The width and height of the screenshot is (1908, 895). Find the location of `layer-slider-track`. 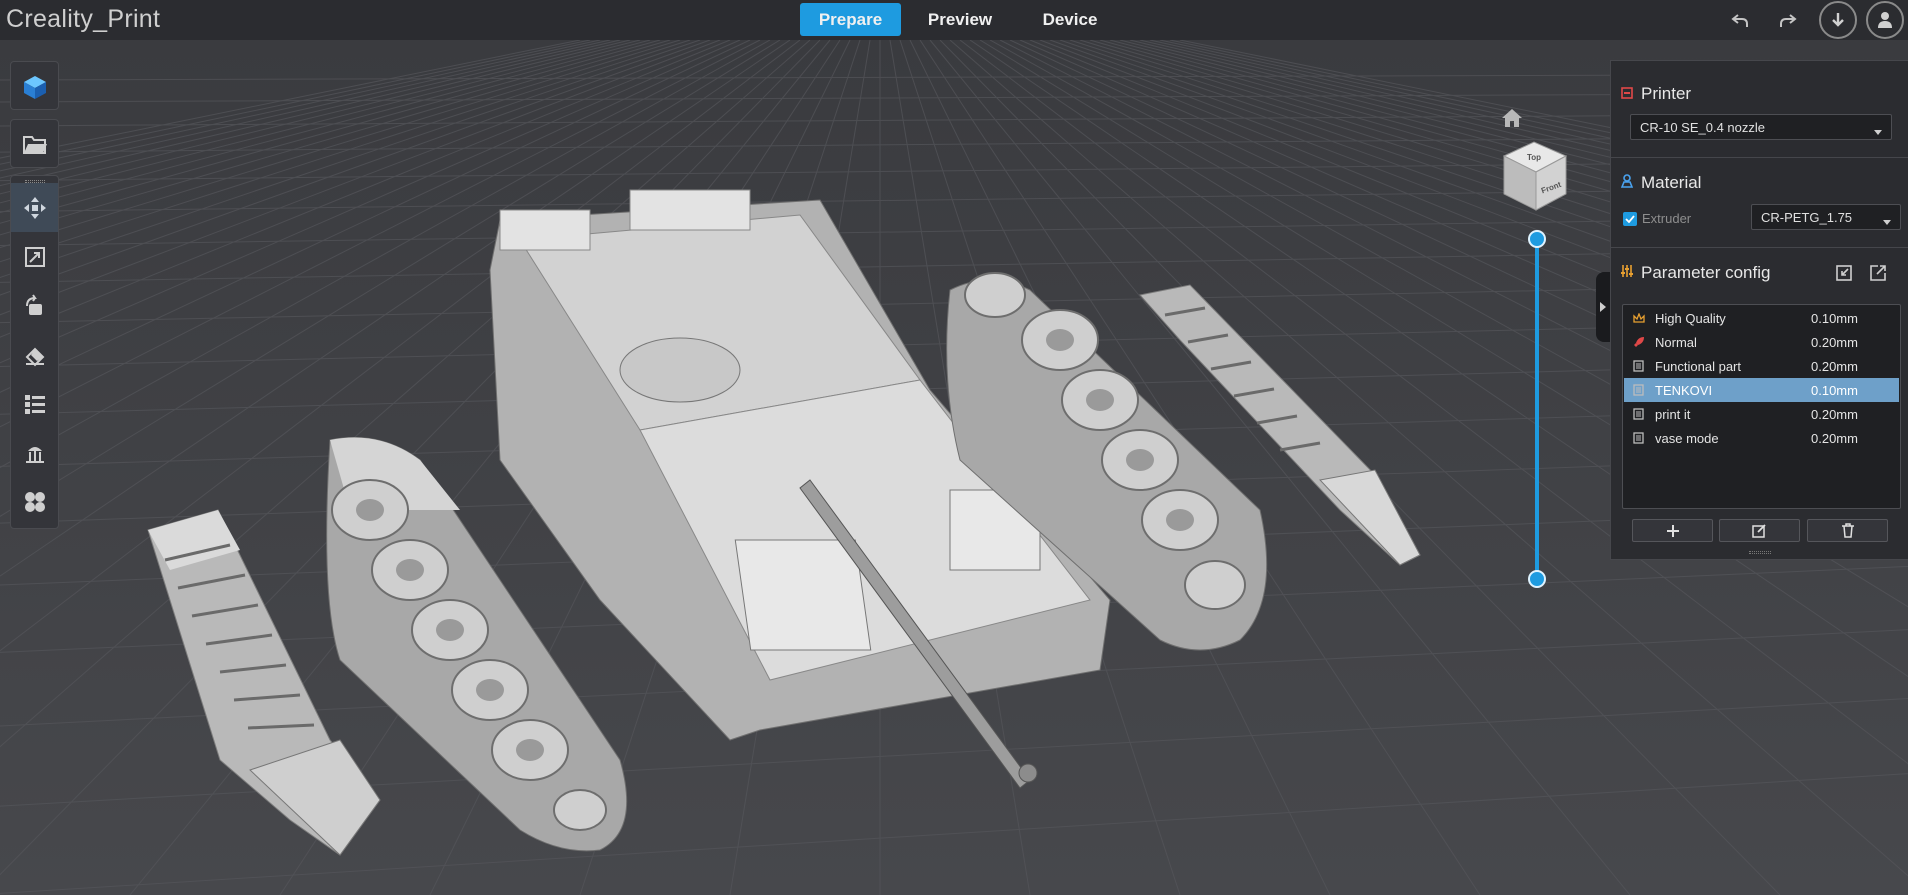

layer-slider-track is located at coordinates (1537, 409).